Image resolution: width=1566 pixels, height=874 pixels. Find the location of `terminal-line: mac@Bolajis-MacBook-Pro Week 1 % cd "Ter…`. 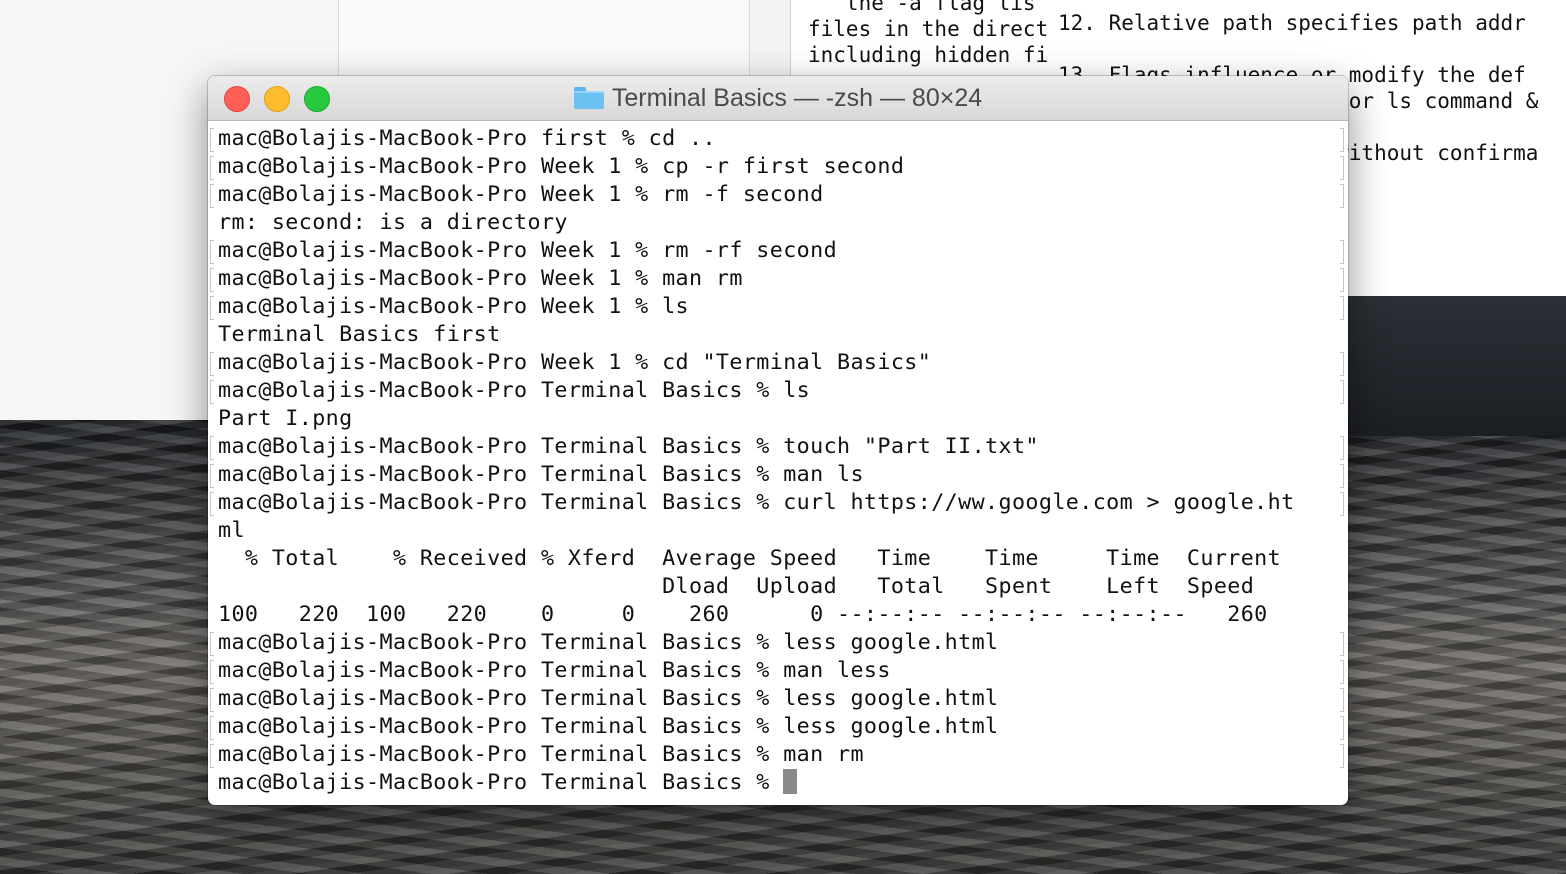

terminal-line: mac@Bolajis-MacBook-Pro Week 1 % cd "Ter… is located at coordinates (575, 362).